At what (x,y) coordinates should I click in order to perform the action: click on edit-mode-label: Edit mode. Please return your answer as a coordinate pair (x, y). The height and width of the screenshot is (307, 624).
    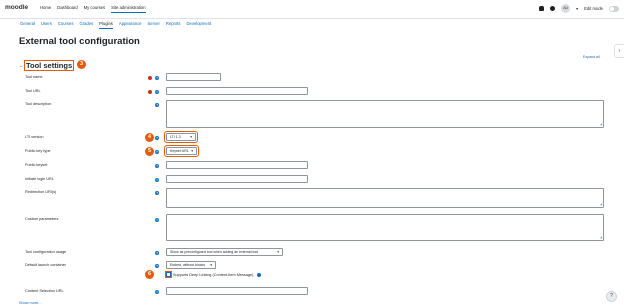
    Looking at the image, I should click on (593, 8).